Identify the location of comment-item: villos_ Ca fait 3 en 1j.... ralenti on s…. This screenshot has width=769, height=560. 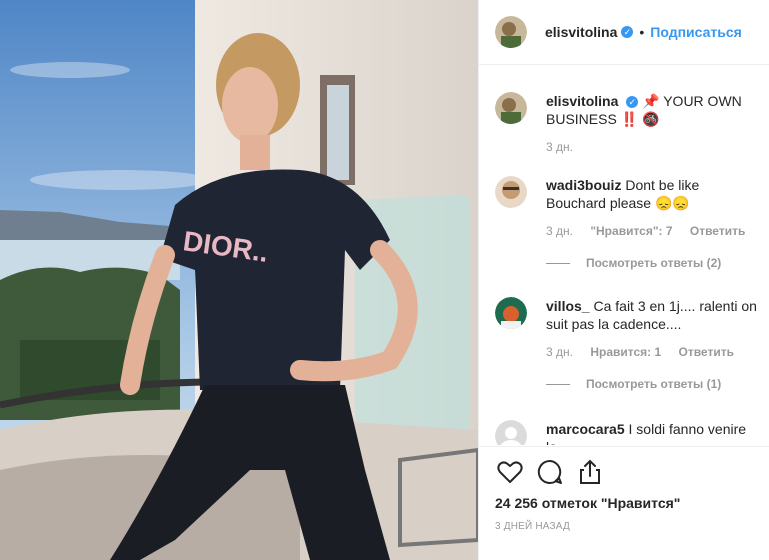
(627, 344).